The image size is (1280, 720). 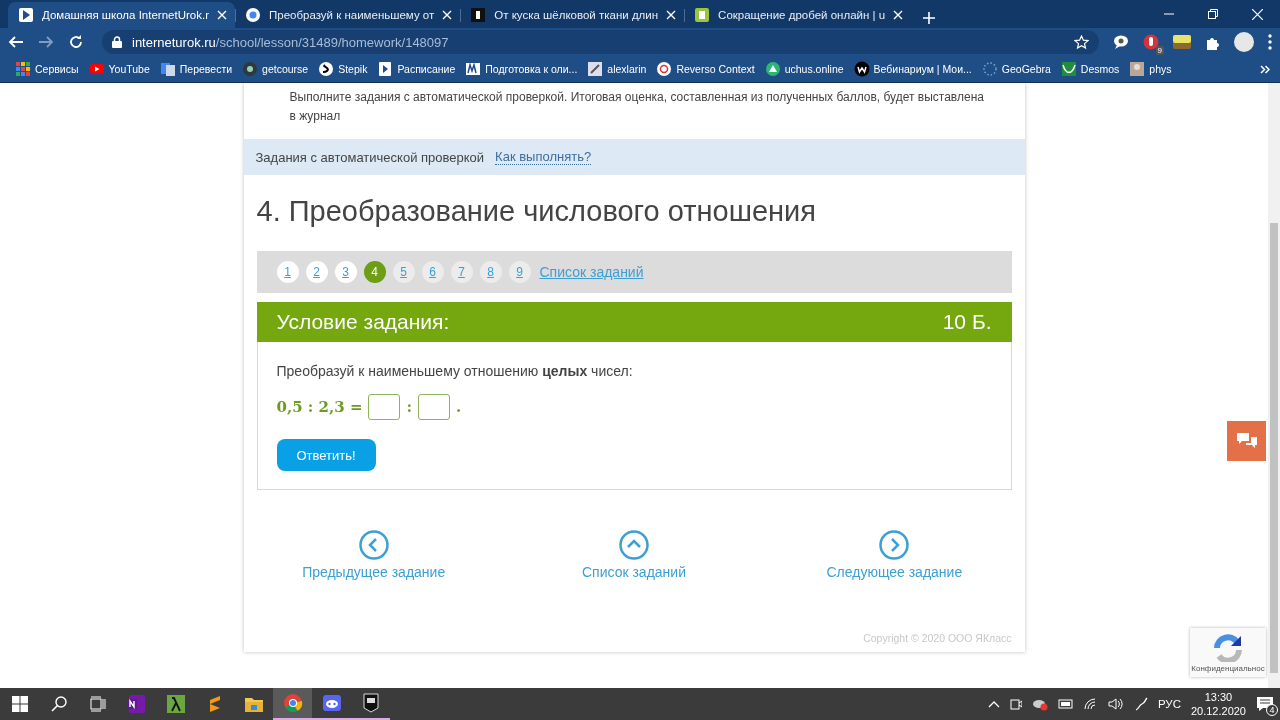 I want to click on reload-icon, so click(x=76, y=42).